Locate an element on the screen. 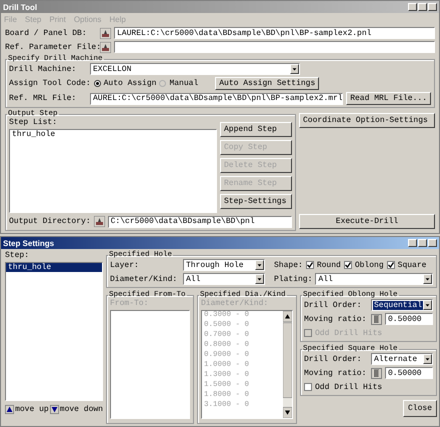 This screenshot has width=440, height=427. auto-assign-settings-button: Auto Assign Settings is located at coordinates (267, 83).